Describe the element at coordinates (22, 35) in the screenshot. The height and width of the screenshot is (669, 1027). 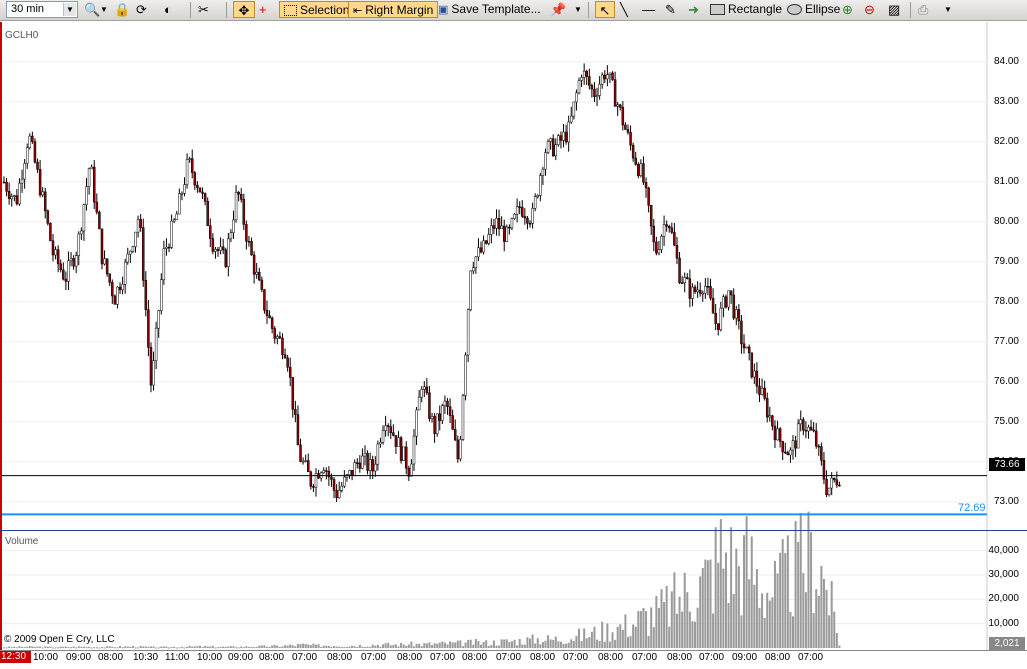
I see `symbol-label: GCLH0` at that location.